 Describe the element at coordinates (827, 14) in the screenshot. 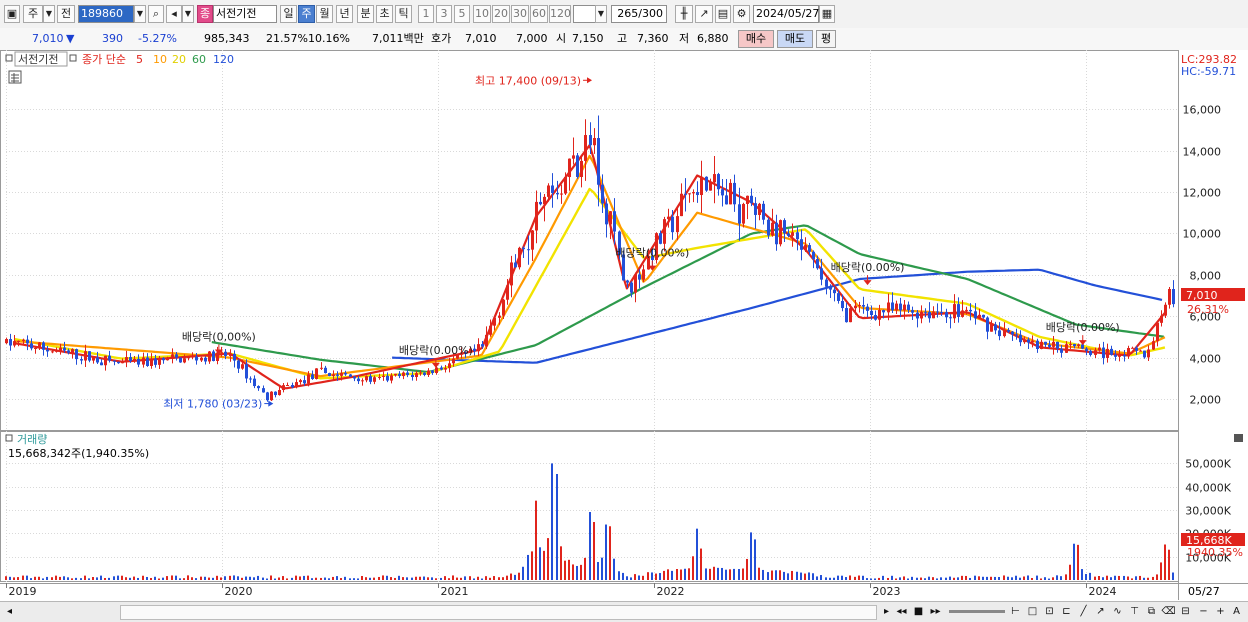

I see `calendar-icon: ▦` at that location.